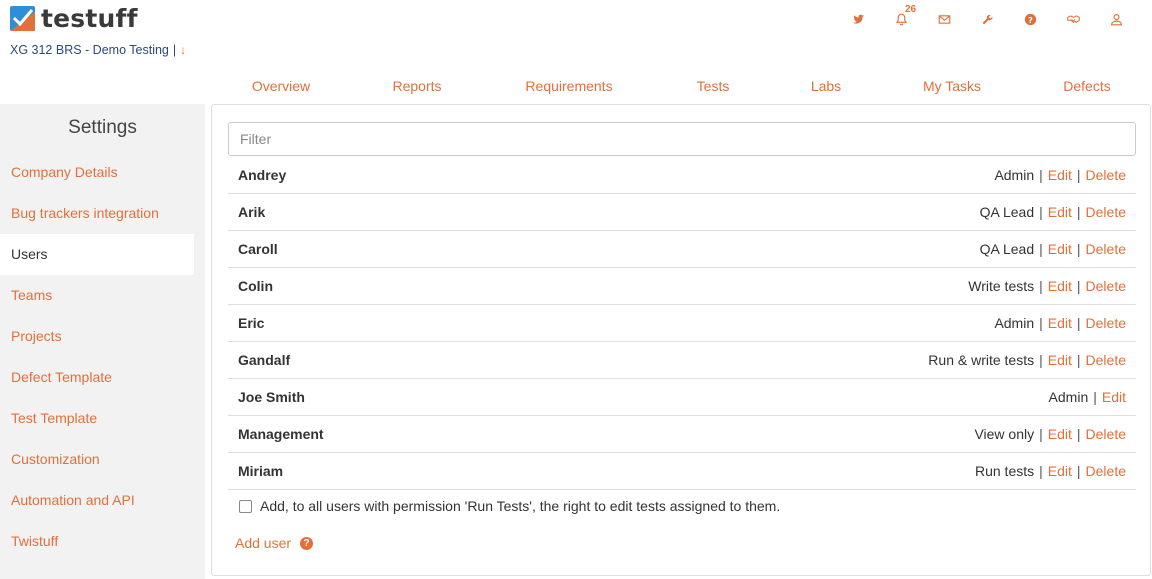  Describe the element at coordinates (262, 175) in the screenshot. I see `user-name: Andrey` at that location.